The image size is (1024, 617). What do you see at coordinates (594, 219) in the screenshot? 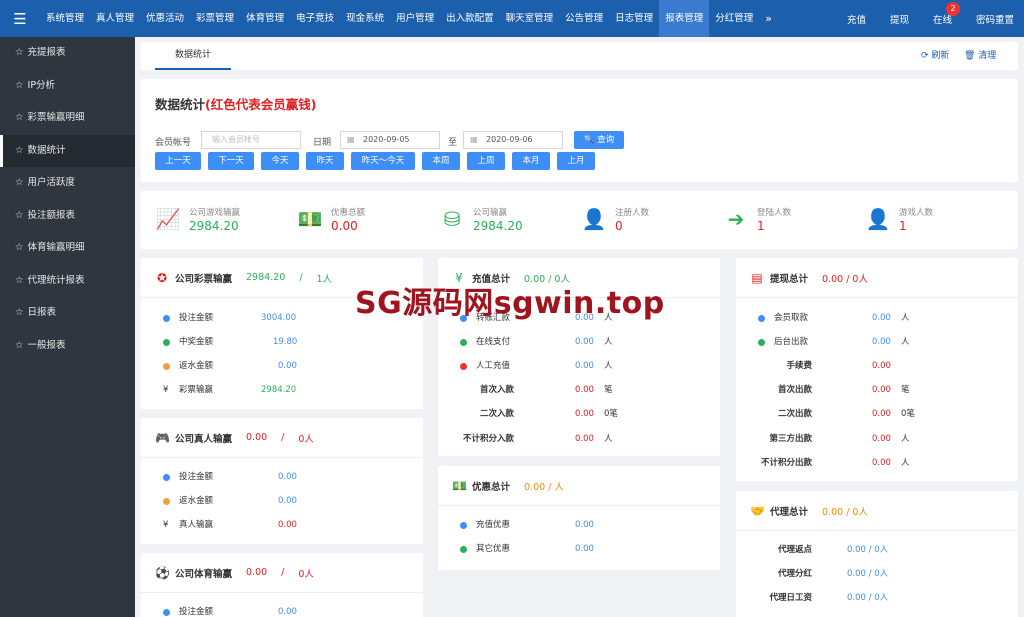
I see `user-plus-icon: 👤` at bounding box center [594, 219].